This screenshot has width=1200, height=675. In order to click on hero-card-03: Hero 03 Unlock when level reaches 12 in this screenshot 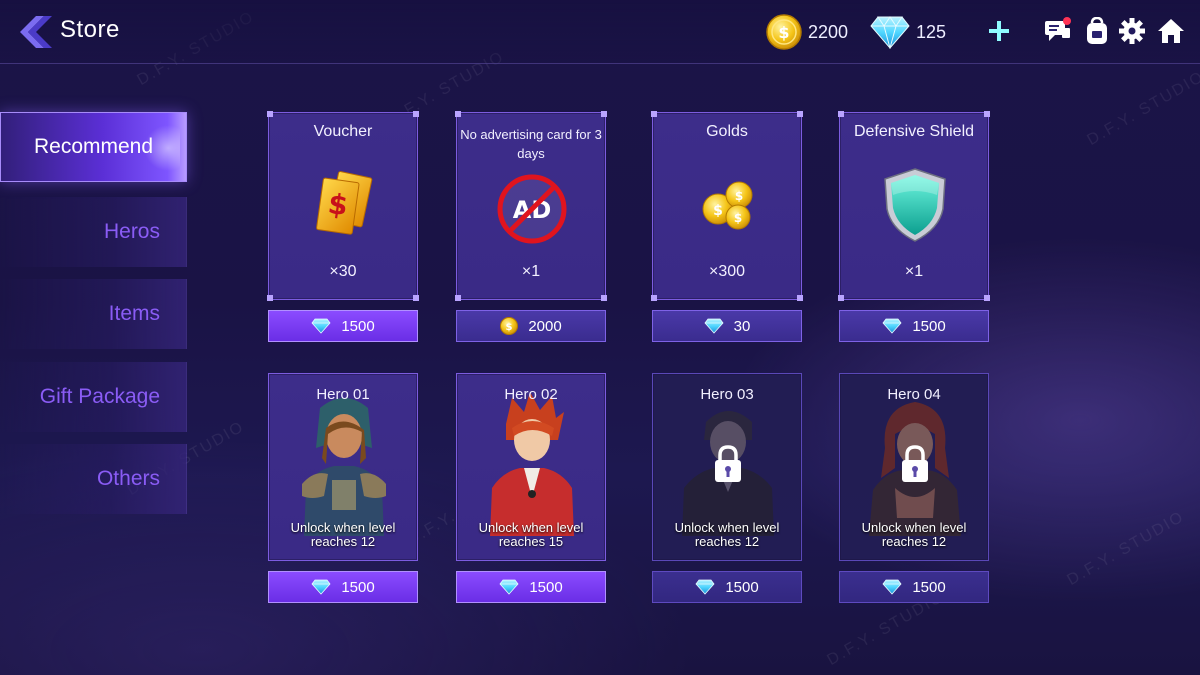, I will do `click(727, 467)`.